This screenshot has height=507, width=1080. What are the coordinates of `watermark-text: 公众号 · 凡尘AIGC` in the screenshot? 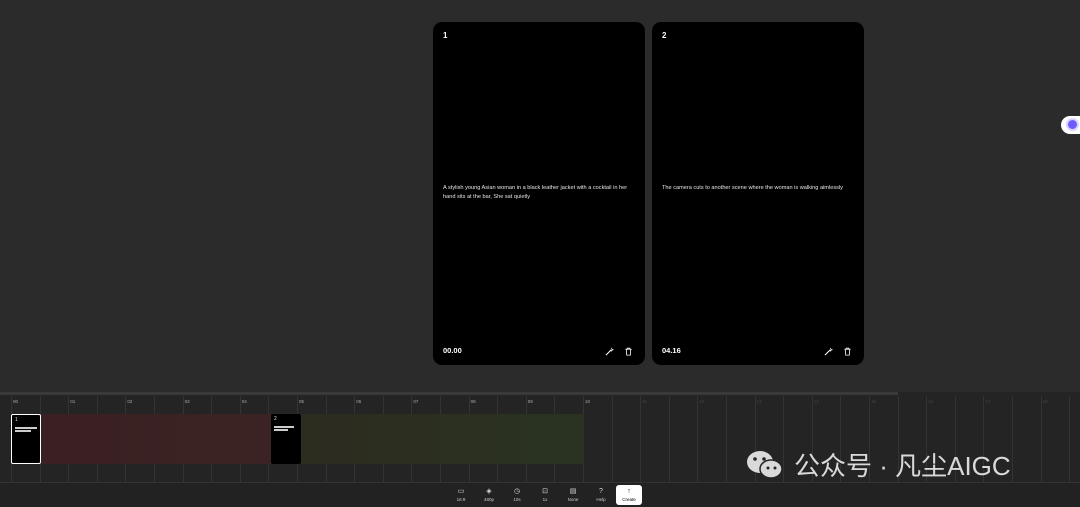 It's located at (902, 466).